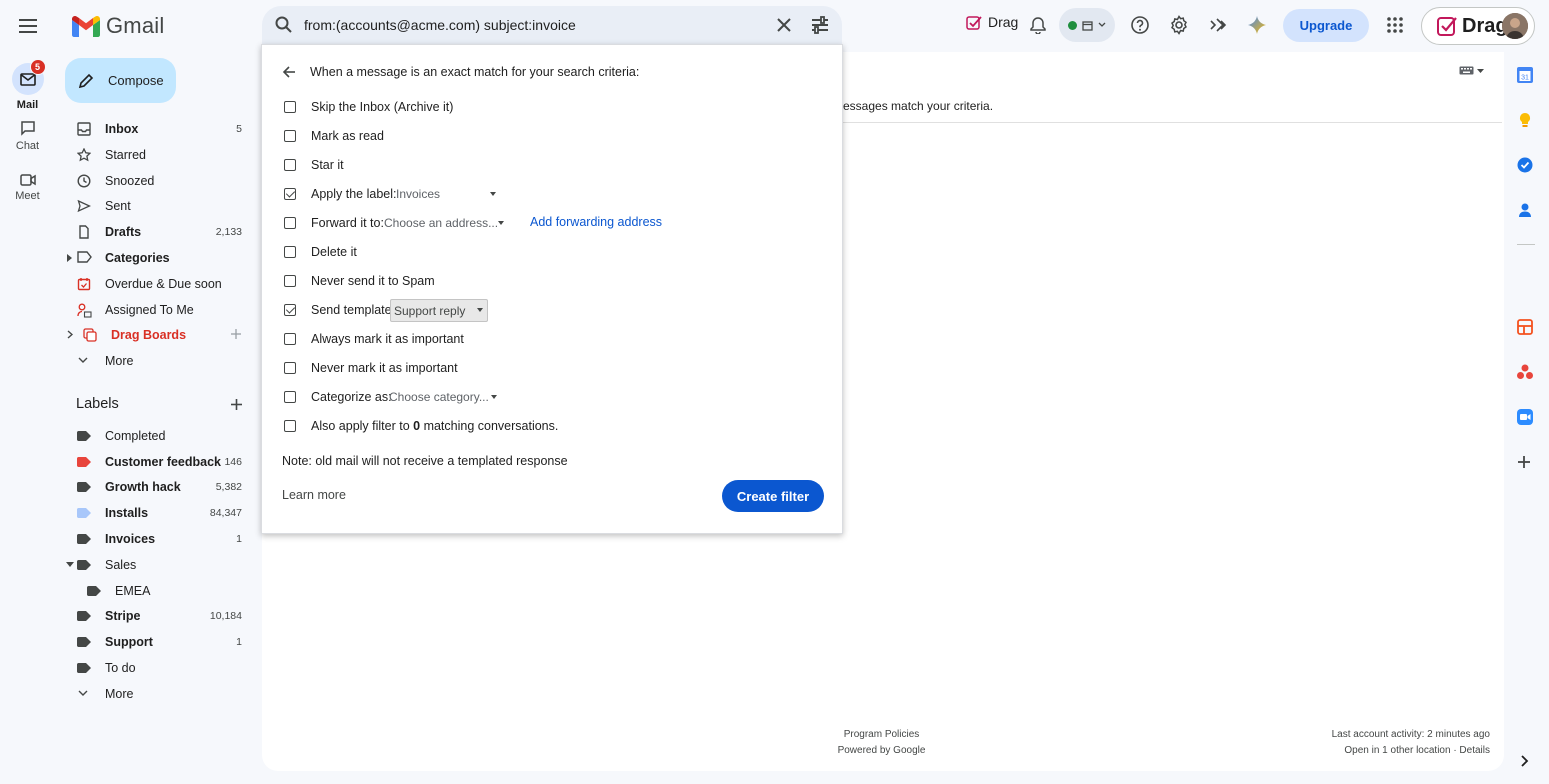  I want to click on status-selector, so click(1087, 25).